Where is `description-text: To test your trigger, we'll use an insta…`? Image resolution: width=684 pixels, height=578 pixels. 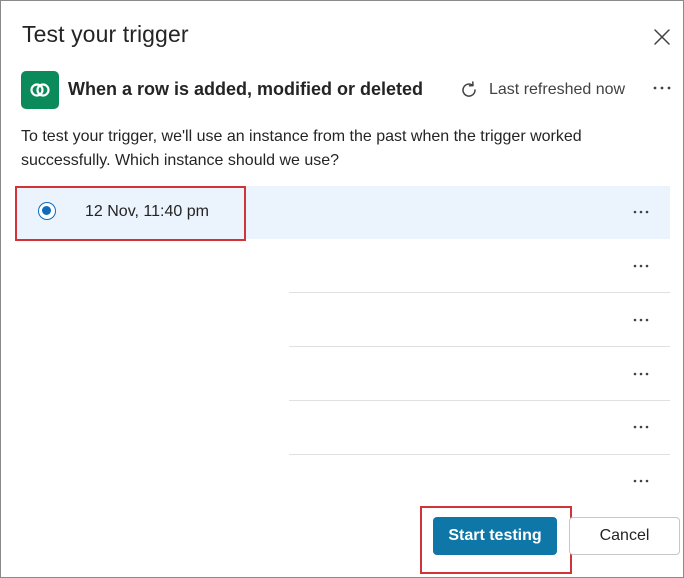 description-text: To test your trigger, we'll use an insta… is located at coordinates (301, 148).